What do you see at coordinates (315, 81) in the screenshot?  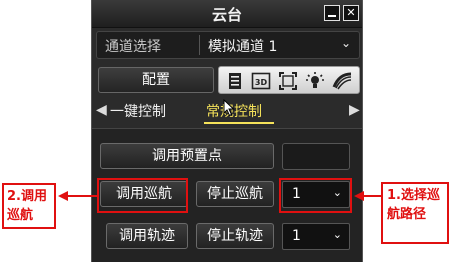 I see `light-icon` at bounding box center [315, 81].